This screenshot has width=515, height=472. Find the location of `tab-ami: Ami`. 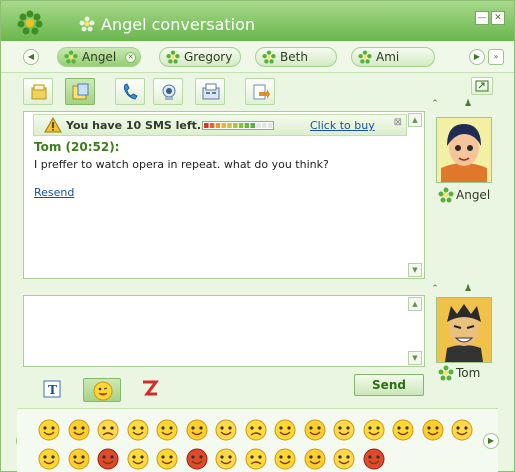

tab-ami: Ami is located at coordinates (393, 57).